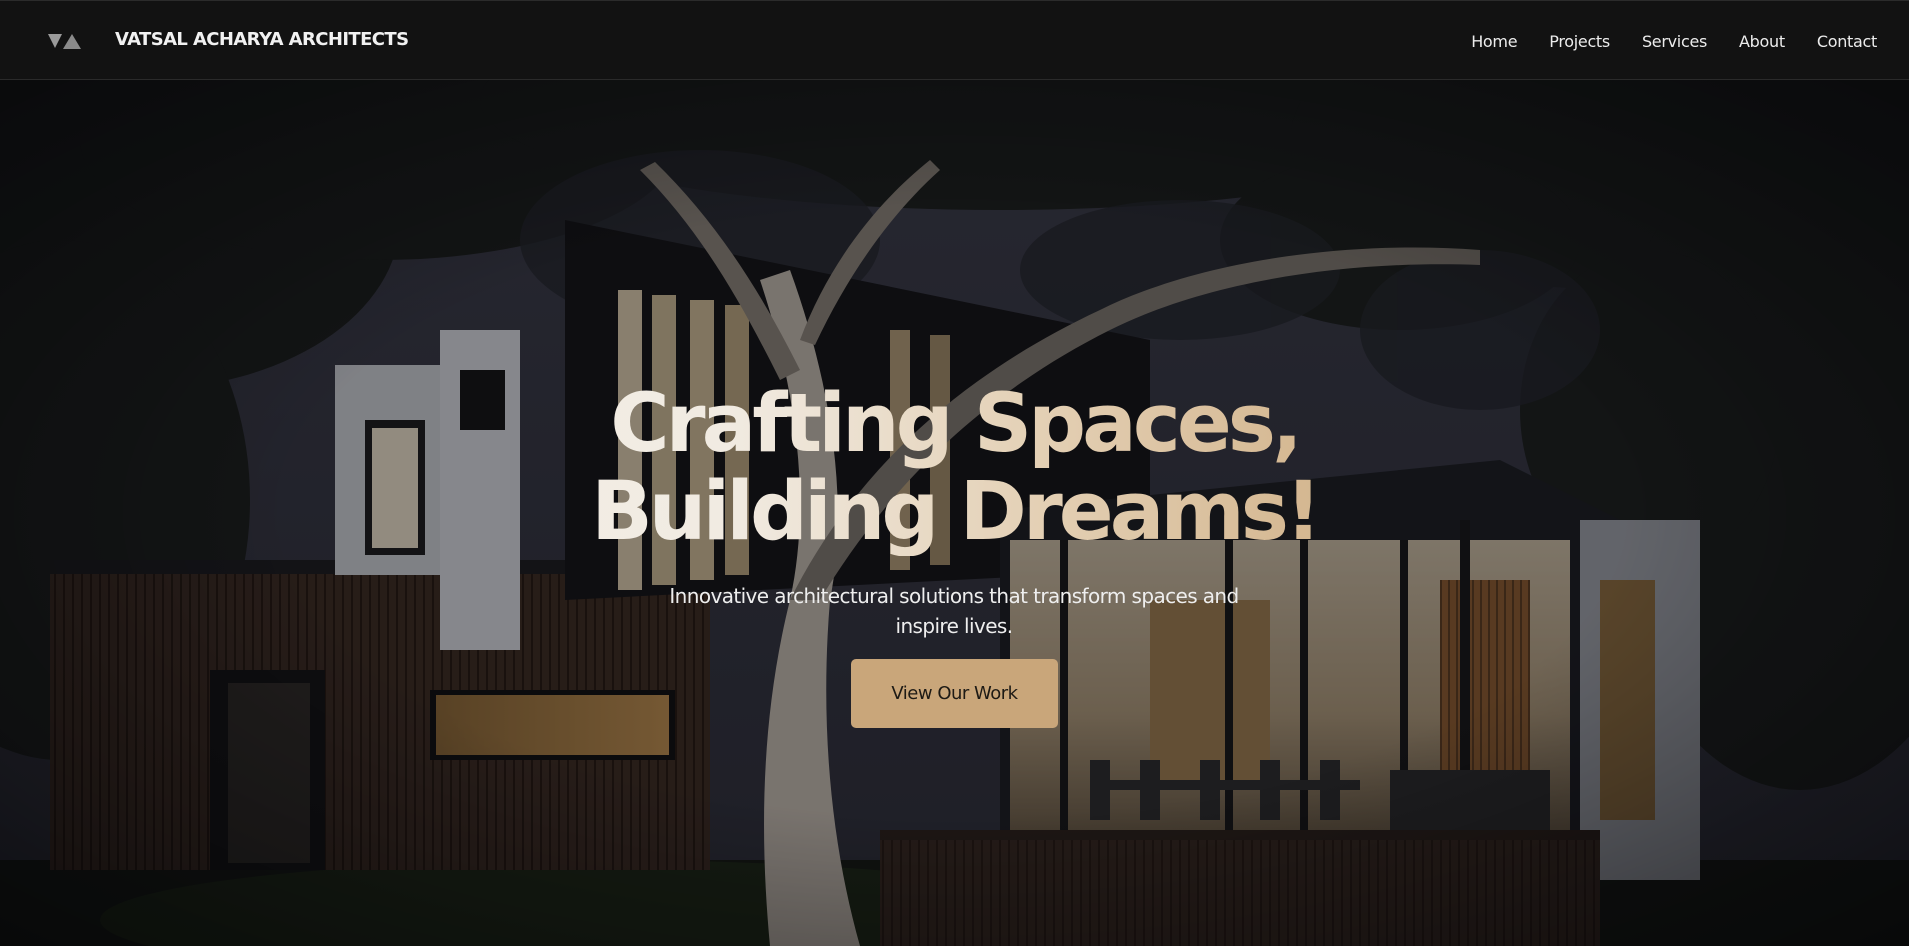 Image resolution: width=1909 pixels, height=946 pixels. I want to click on nav-contact: Contact, so click(1847, 41).